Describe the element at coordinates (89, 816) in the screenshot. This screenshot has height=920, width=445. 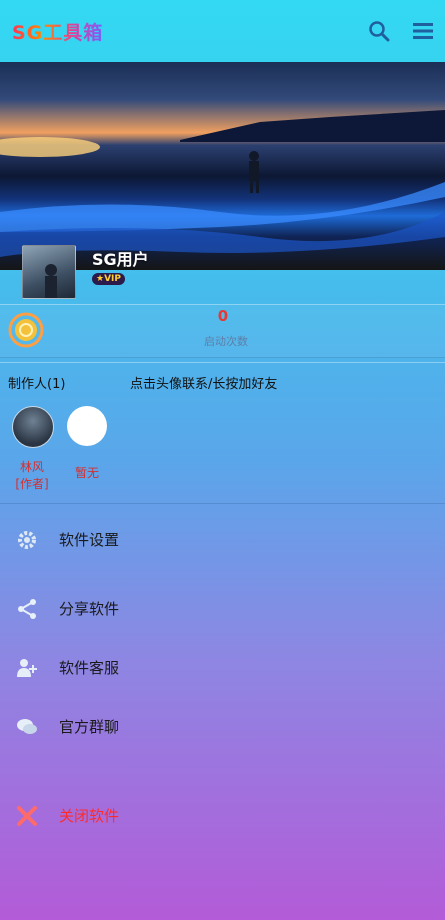
I see `menu-label: 关闭软件` at that location.